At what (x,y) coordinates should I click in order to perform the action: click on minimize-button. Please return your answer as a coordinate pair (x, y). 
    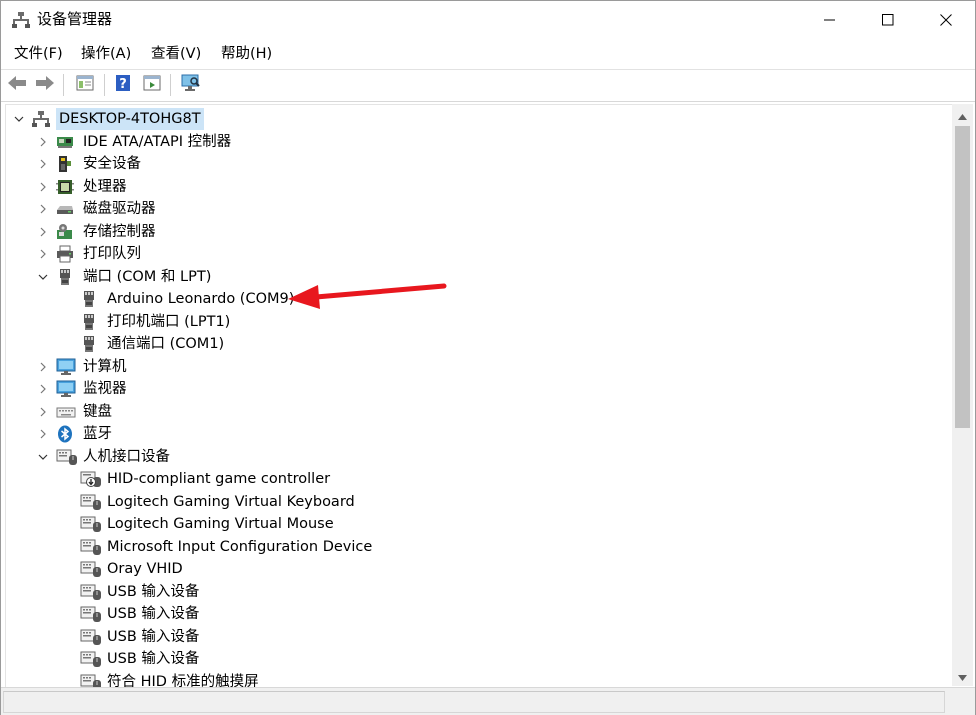
    Looking at the image, I should click on (830, 20).